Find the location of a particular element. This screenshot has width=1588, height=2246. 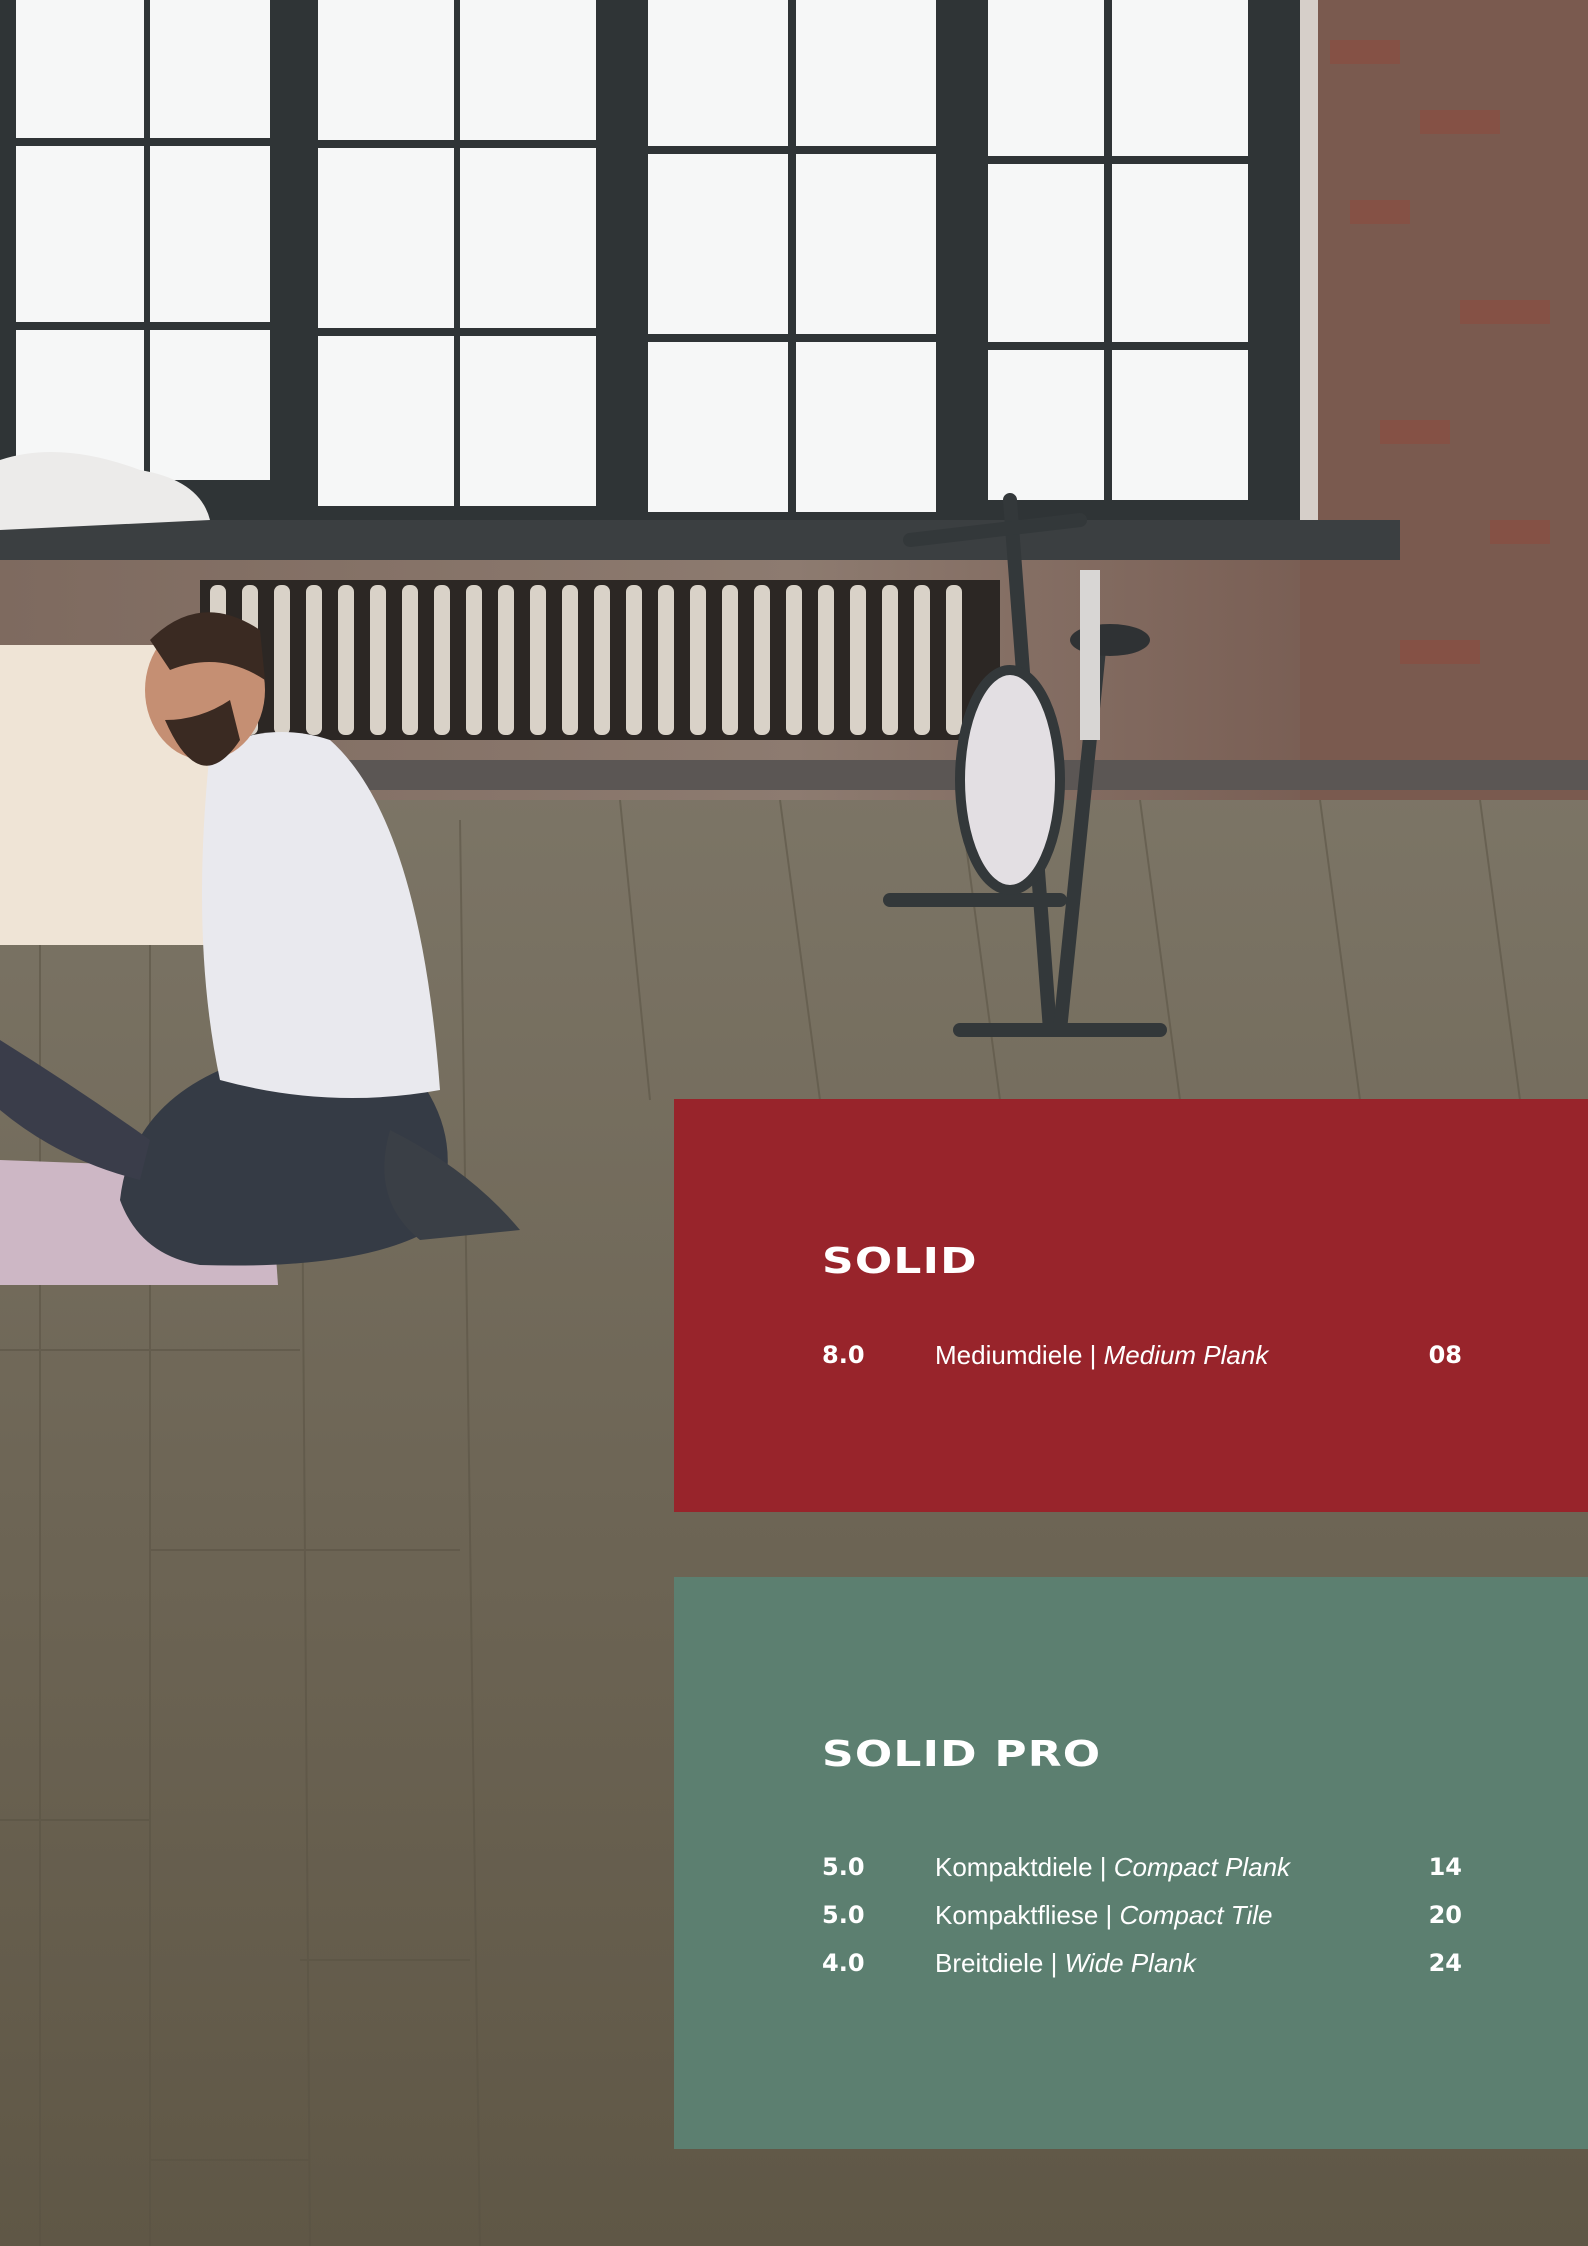

product-name: Mediumdiele | Medium Plank is located at coordinates (1101, 1355).